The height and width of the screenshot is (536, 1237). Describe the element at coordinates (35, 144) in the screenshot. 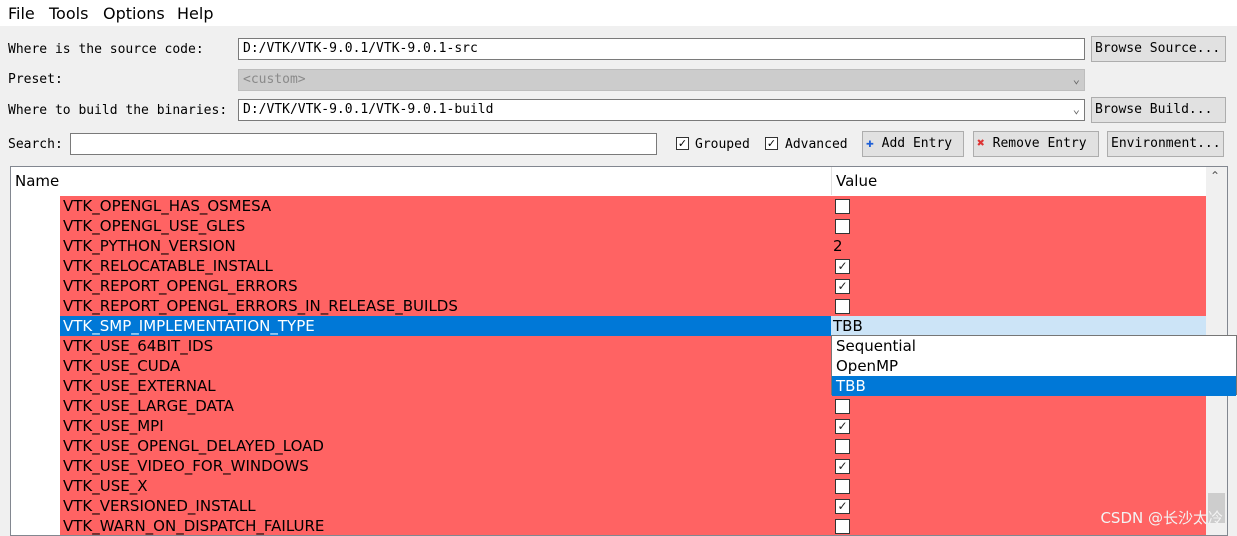

I see `search-label: Search:` at that location.